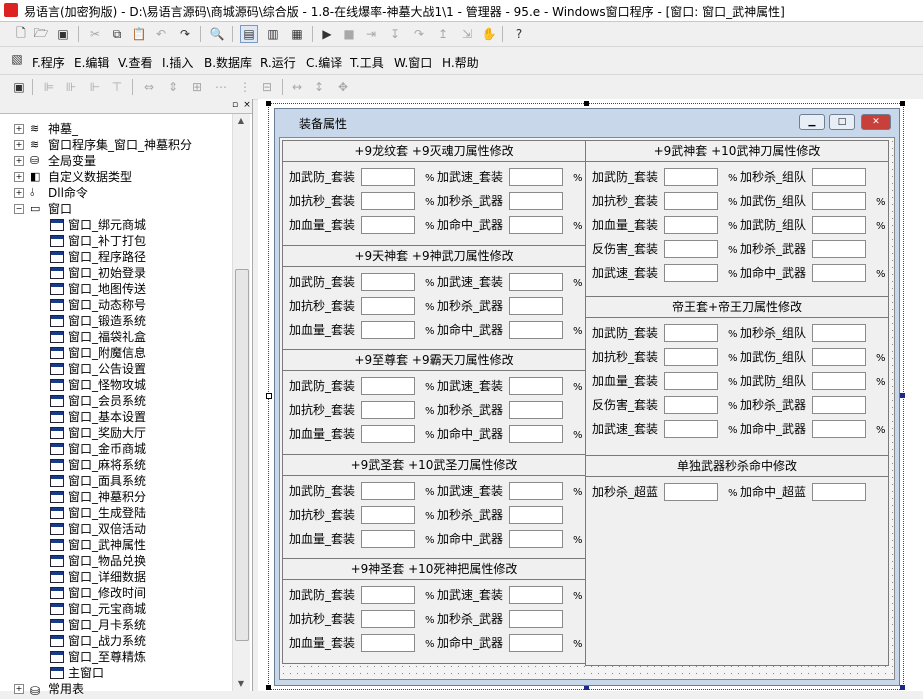 Image resolution: width=923 pixels, height=699 pixels. I want to click on step-icon: ⇥, so click(371, 34).